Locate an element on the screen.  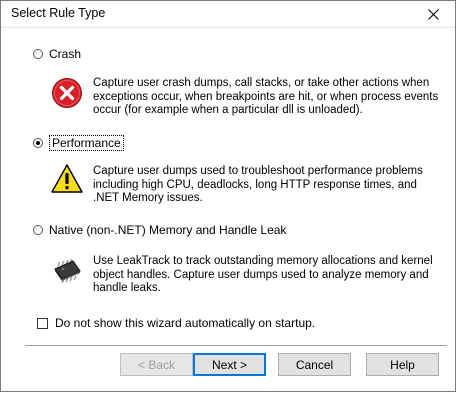
separator is located at coordinates (236, 346).